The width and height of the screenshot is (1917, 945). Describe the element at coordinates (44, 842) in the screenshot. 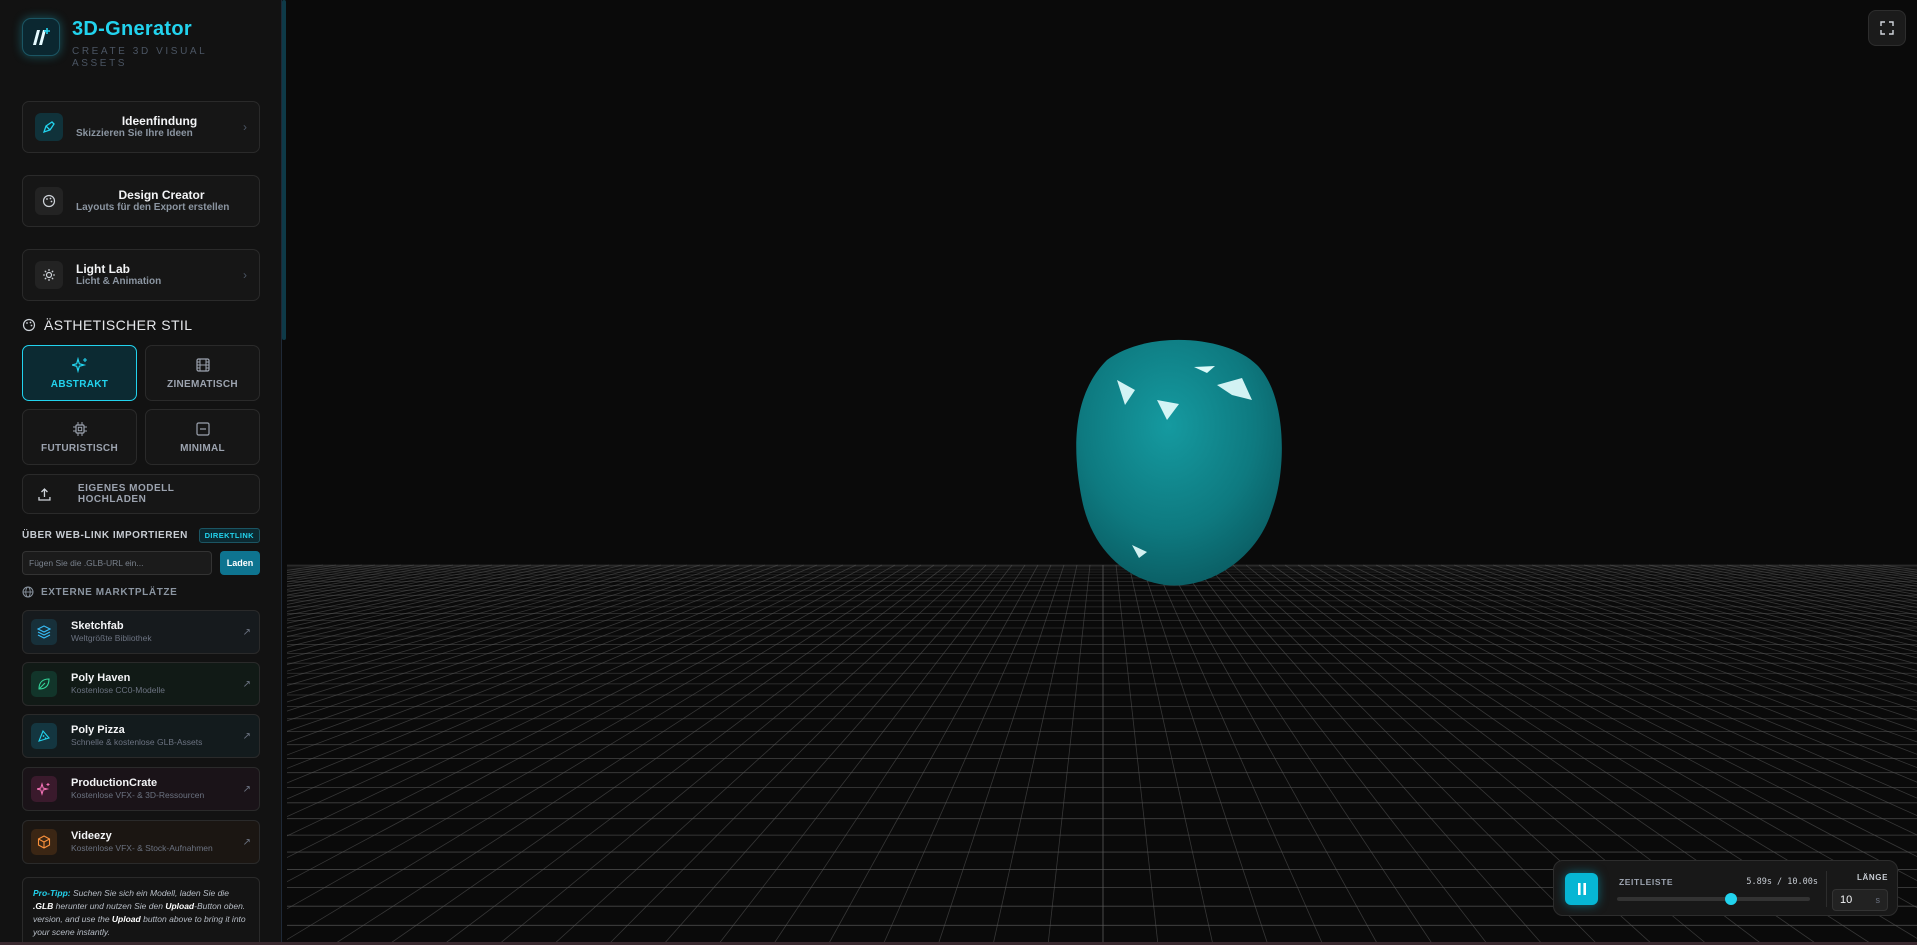

I see `box-icon` at that location.